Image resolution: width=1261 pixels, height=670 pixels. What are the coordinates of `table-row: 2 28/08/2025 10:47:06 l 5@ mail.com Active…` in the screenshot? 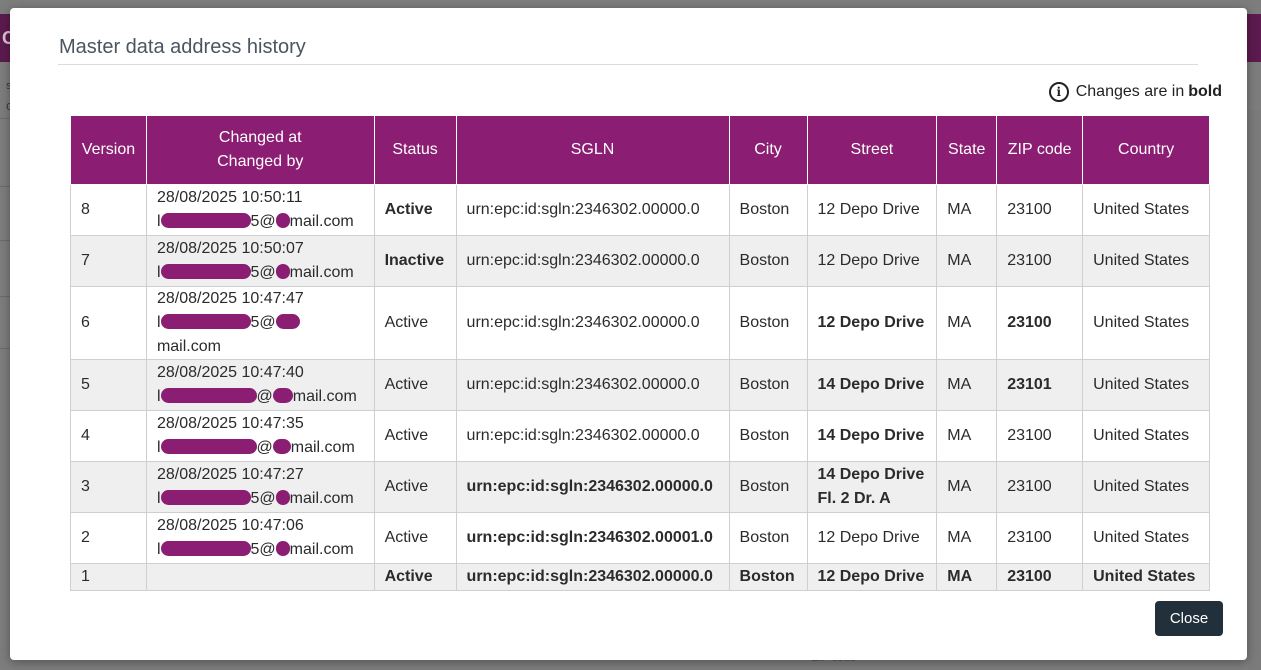 It's located at (640, 538).